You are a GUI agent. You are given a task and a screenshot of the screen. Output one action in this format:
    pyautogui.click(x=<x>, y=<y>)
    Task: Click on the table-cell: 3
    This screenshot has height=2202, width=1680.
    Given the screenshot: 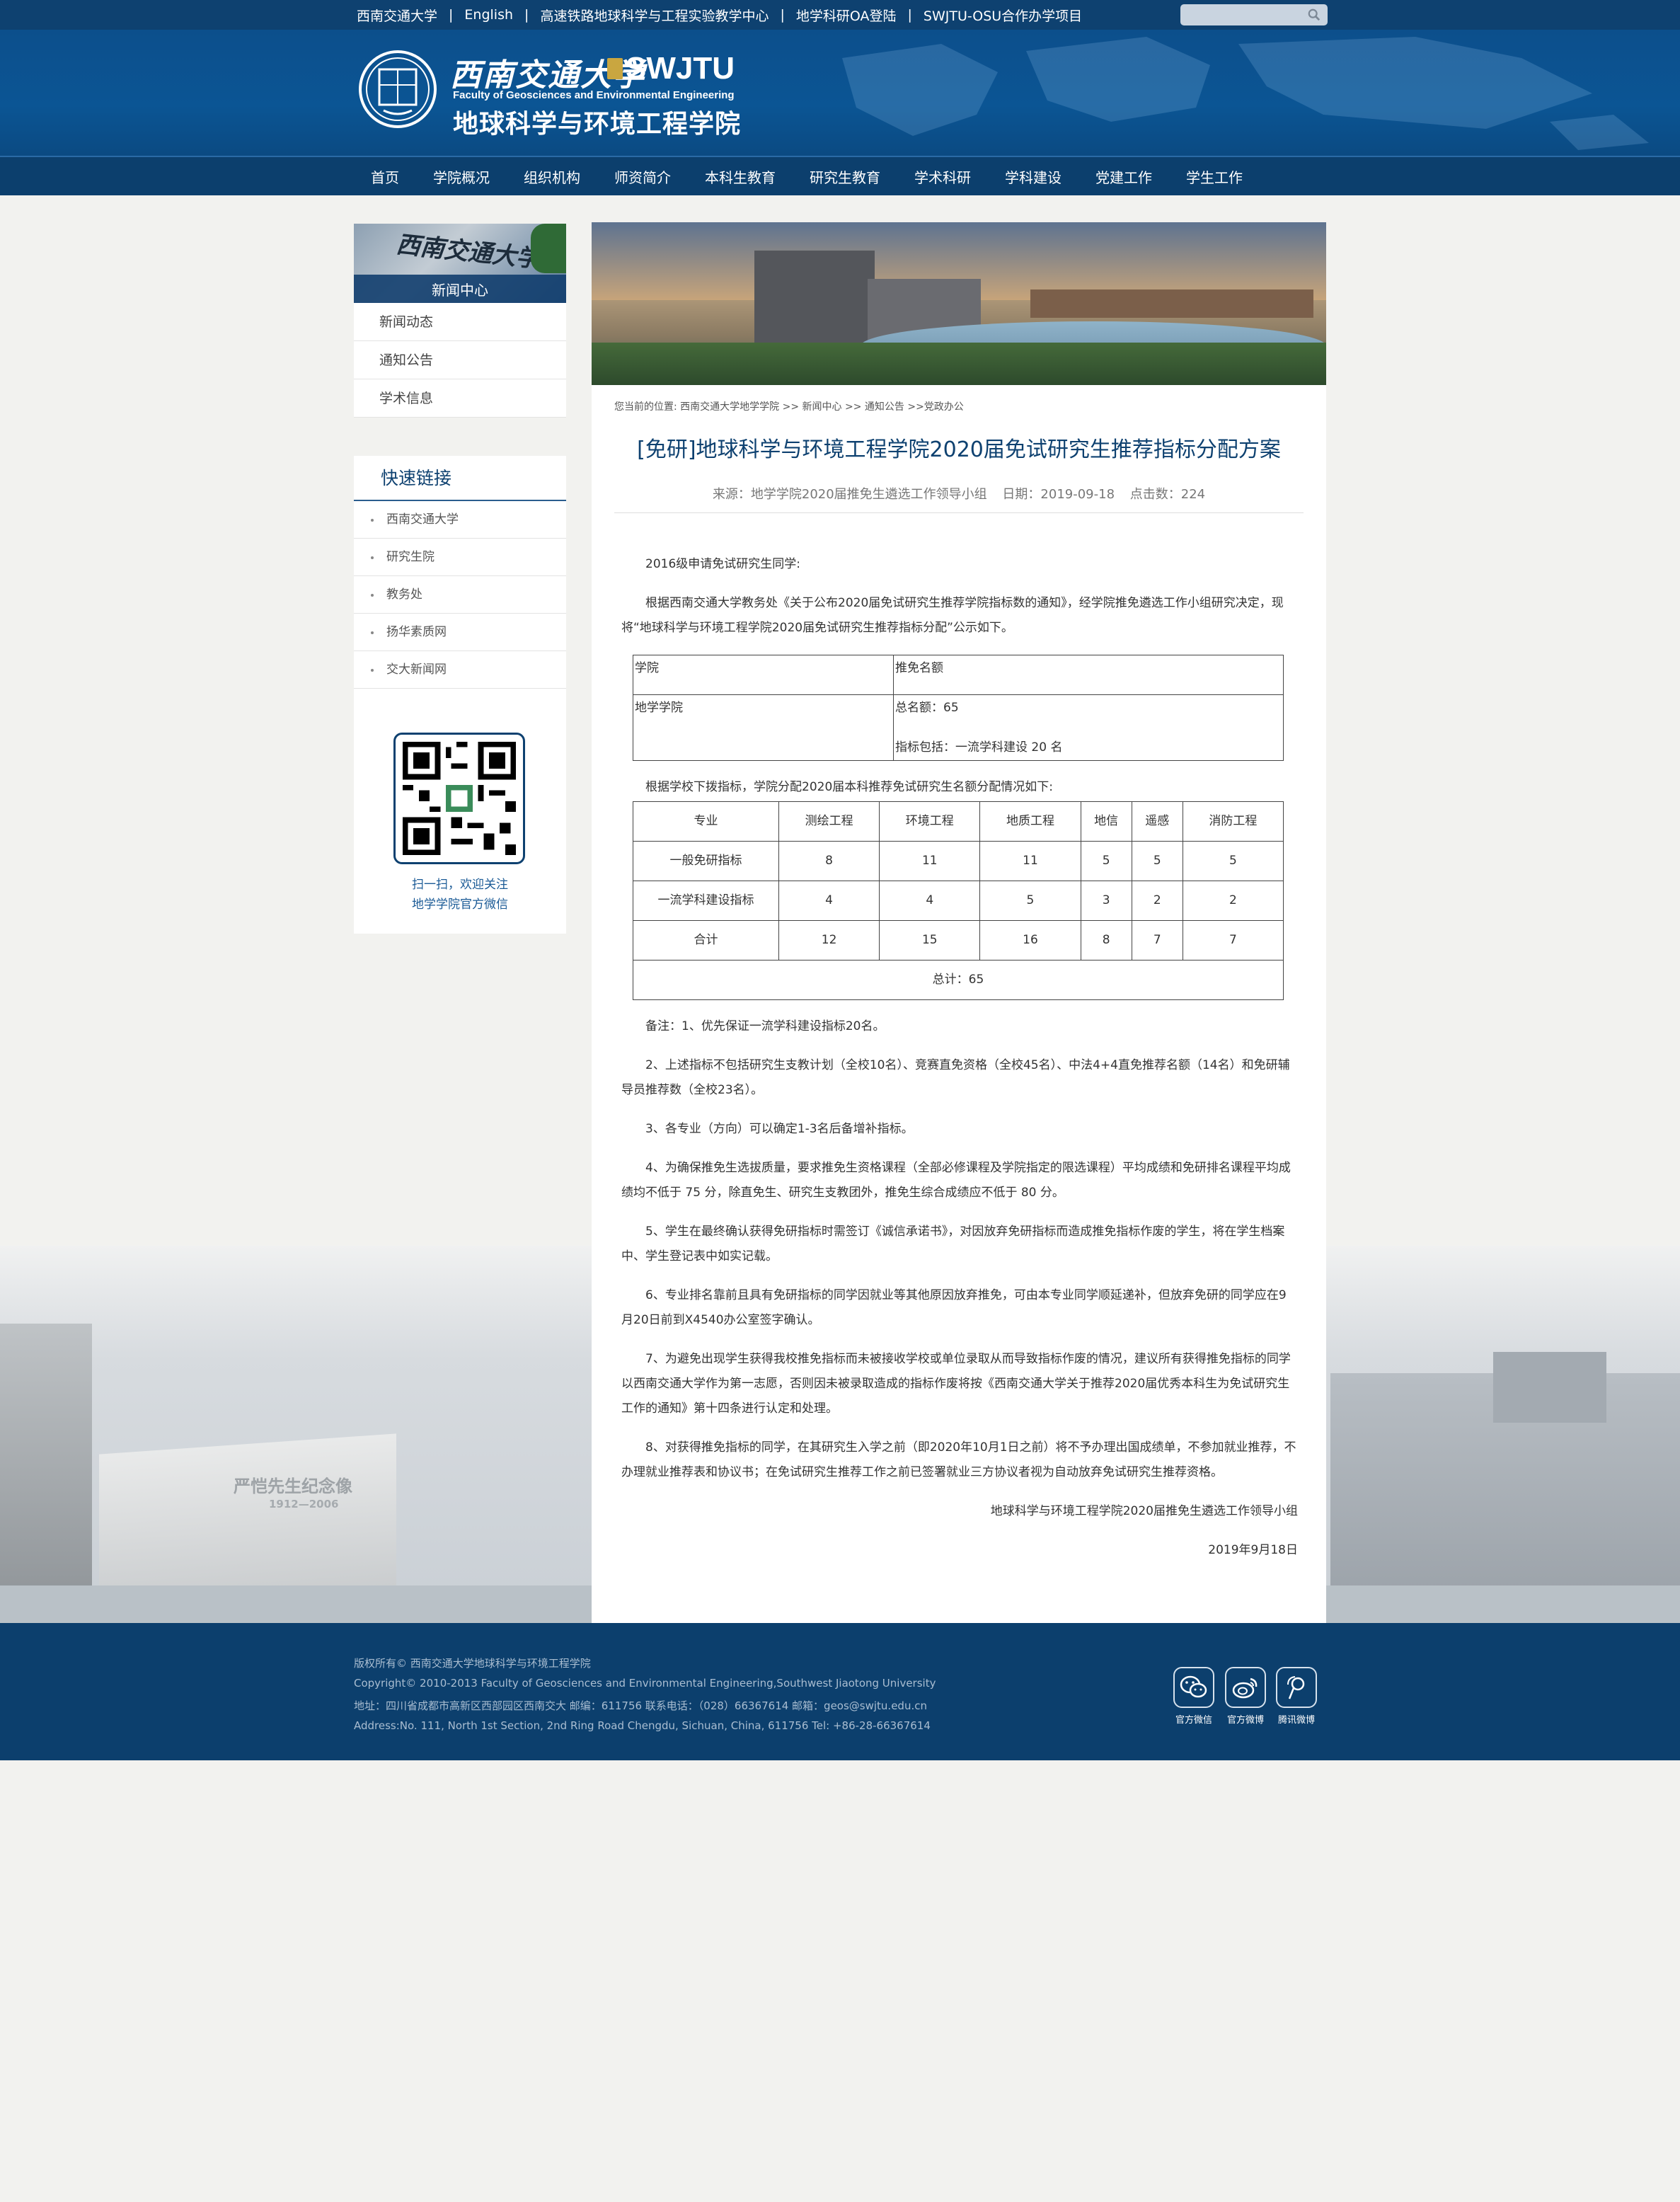 What is the action you would take?
    pyautogui.click(x=1106, y=901)
    